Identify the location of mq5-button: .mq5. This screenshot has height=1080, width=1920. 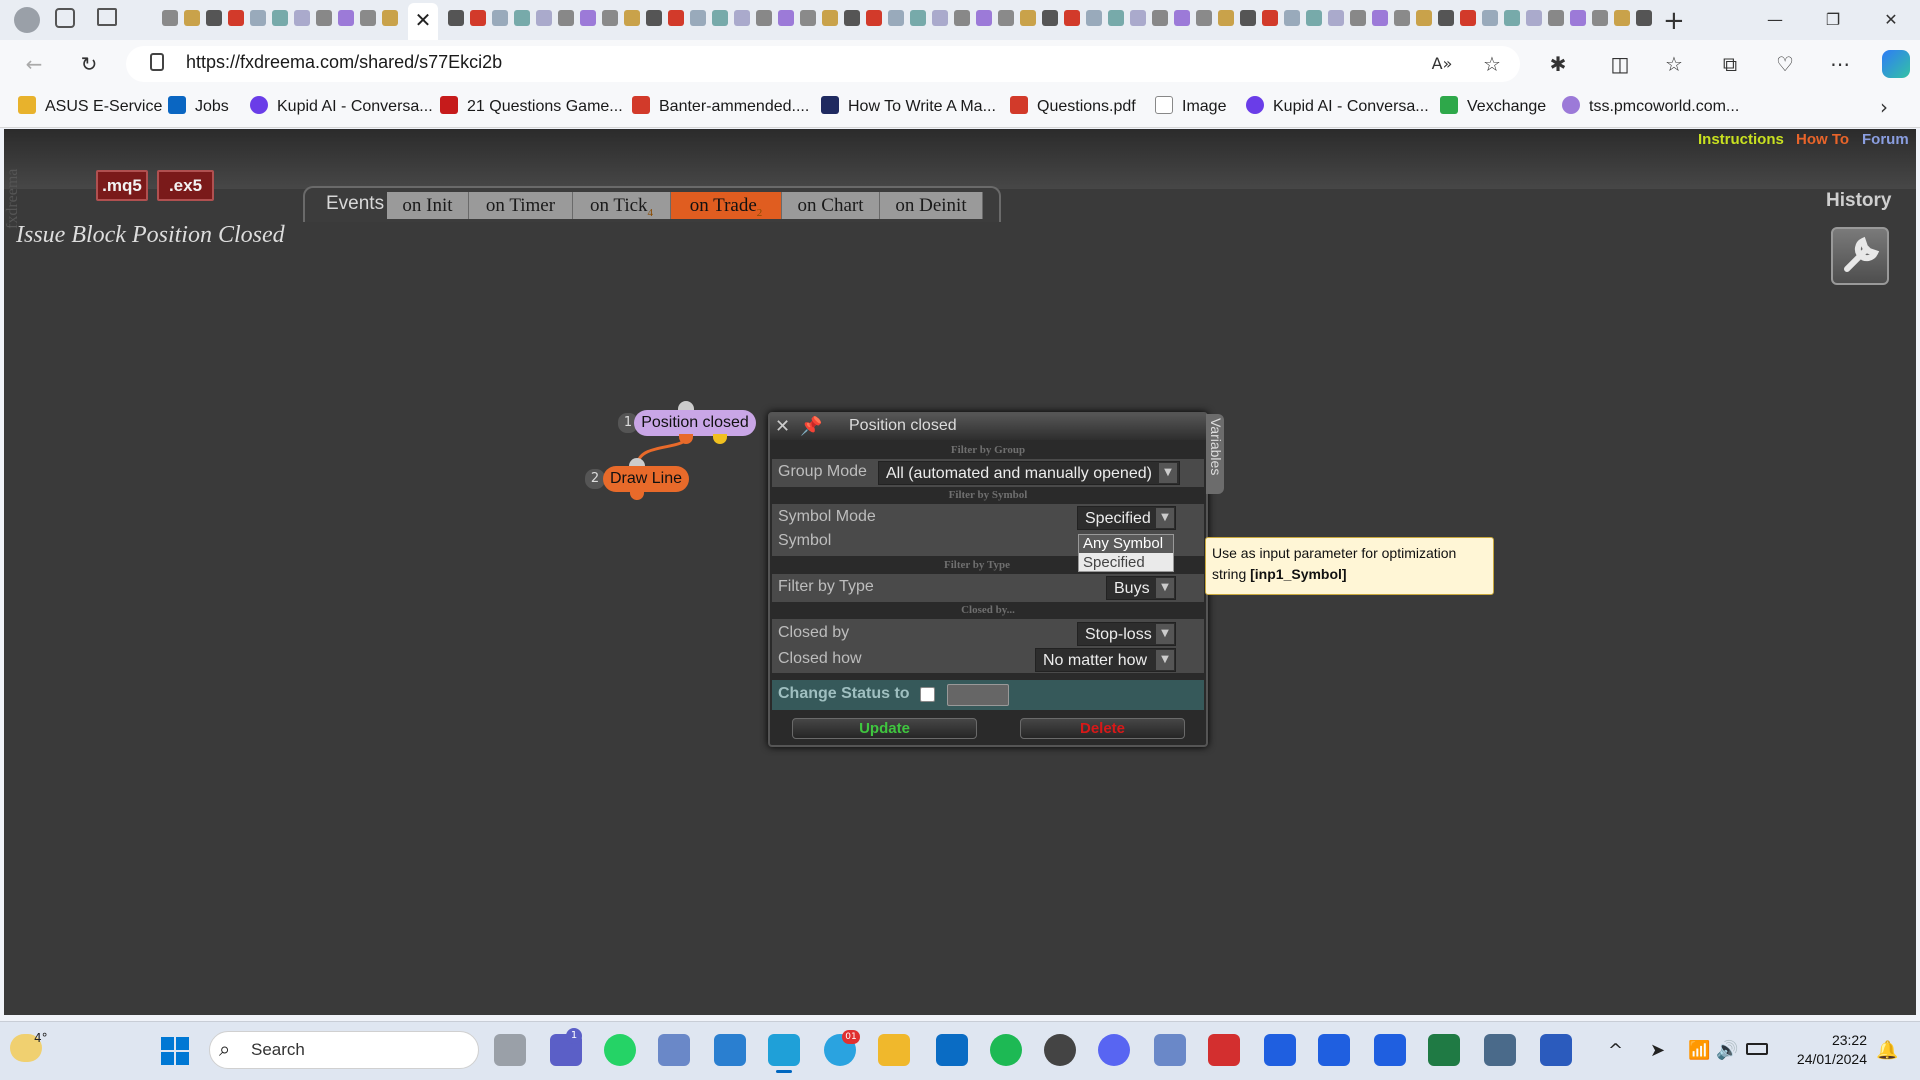
(122, 185).